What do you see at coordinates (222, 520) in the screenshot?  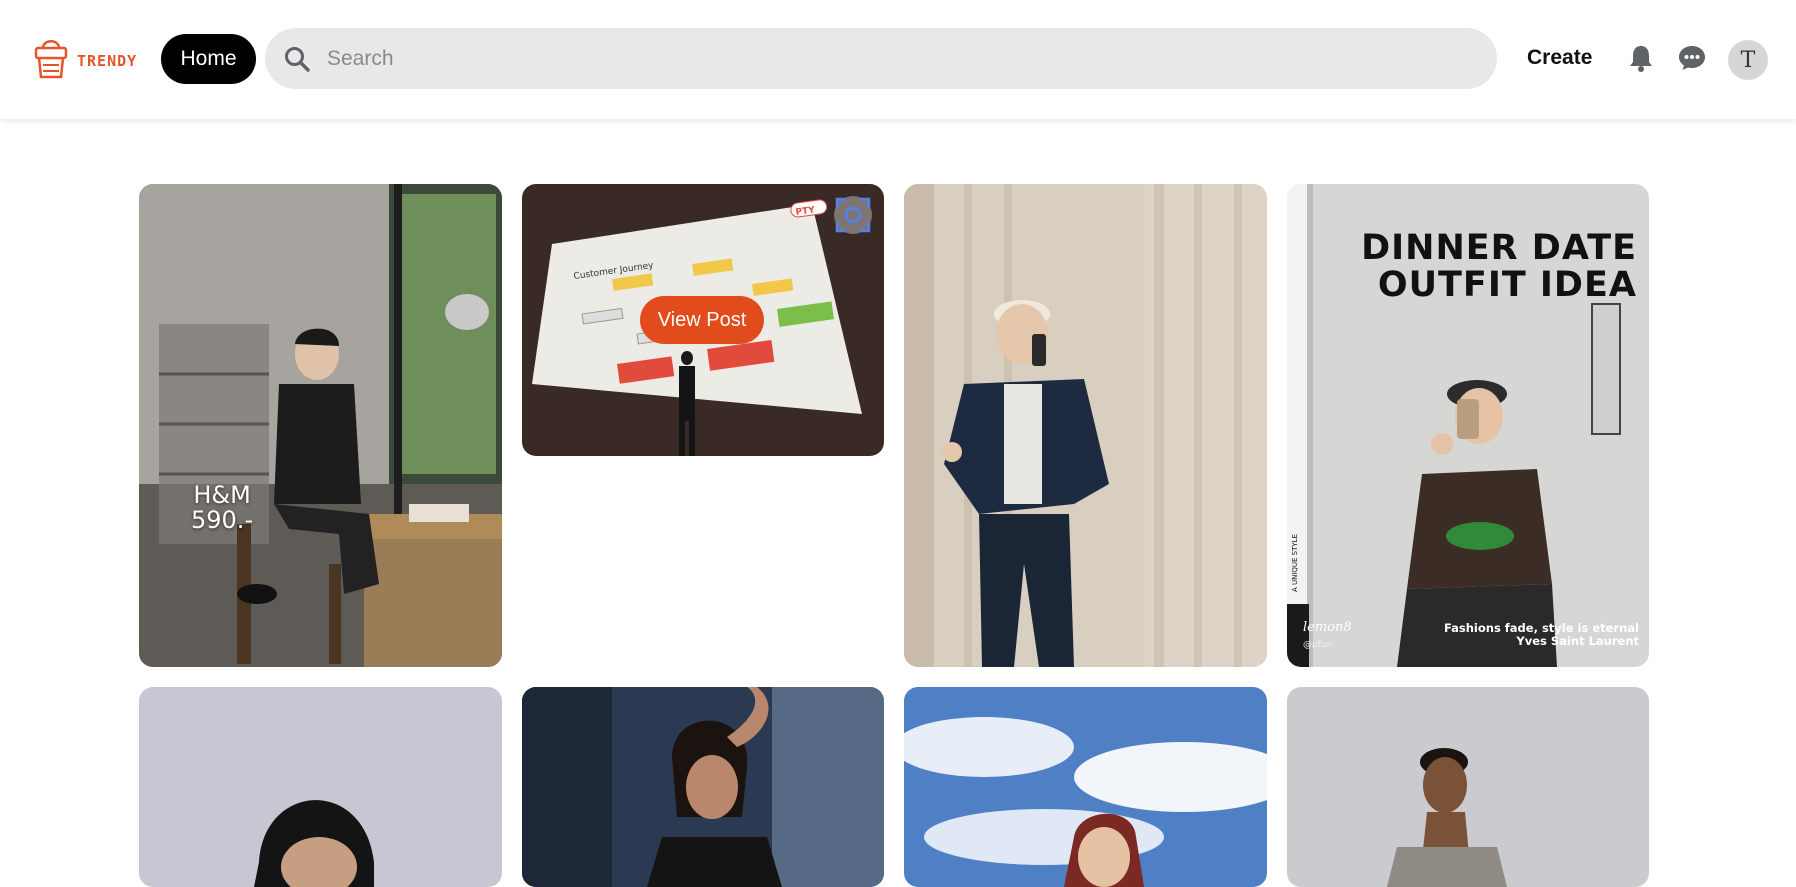 I see `price-label: 590.-` at bounding box center [222, 520].